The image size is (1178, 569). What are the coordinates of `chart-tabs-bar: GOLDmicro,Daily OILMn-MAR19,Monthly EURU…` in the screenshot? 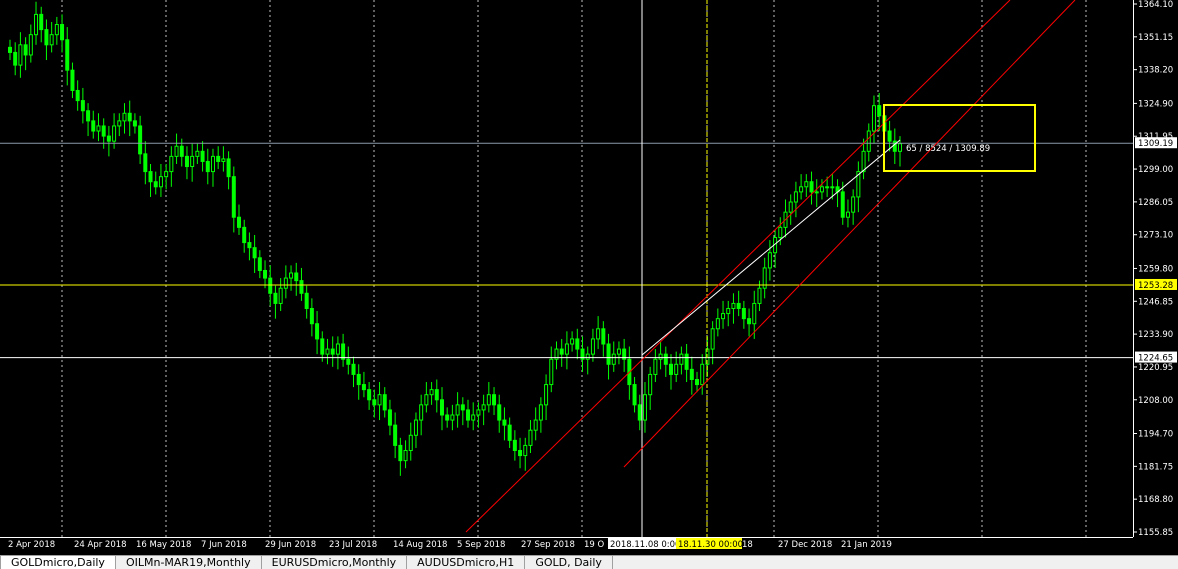 It's located at (589, 562).